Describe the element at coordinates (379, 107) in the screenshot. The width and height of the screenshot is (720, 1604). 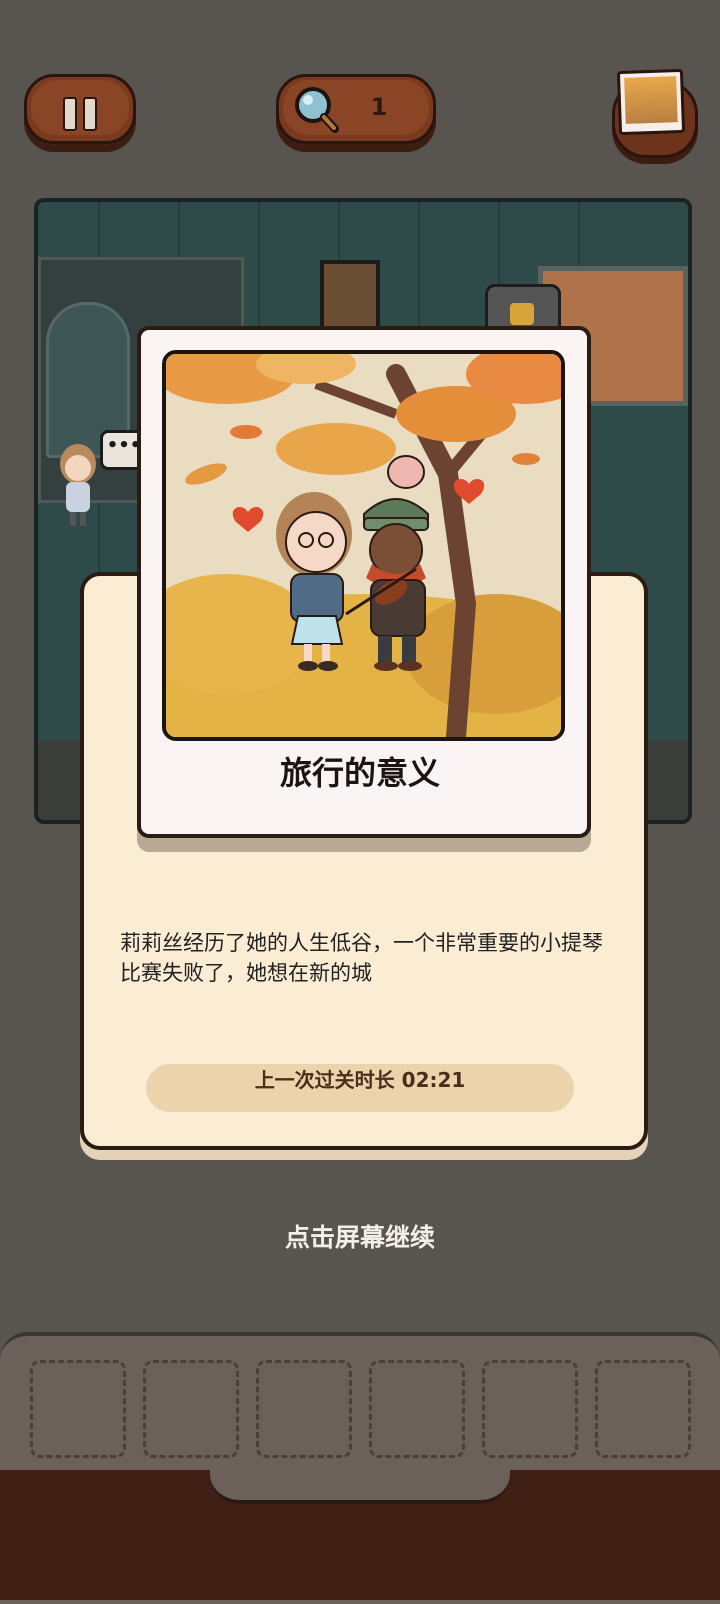
I see `hint-count: 1` at that location.